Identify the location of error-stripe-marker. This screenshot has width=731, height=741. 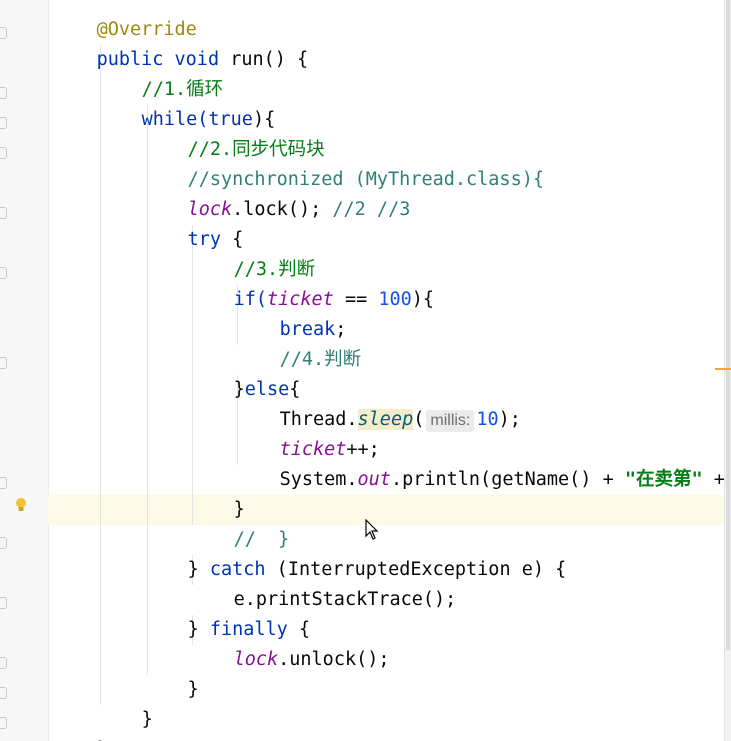
(723, 369).